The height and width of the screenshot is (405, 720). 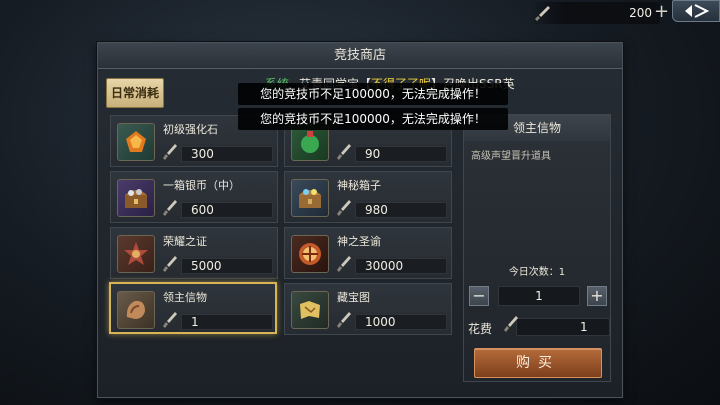 I want to click on item-detail-panel: 领主信物 高级声望晋升道具 今日次数：1 − 1 + 花费 1 购买, so click(x=537, y=248).